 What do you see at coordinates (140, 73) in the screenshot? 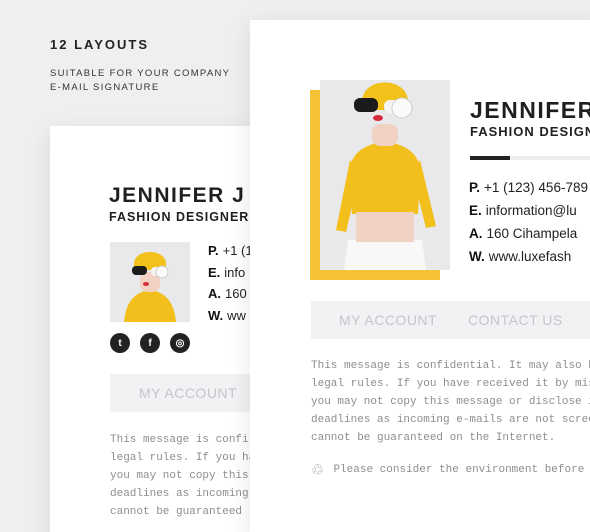
I see `promo-subtitle-line: SUITABLE FOR YOUR COMPANY` at bounding box center [140, 73].